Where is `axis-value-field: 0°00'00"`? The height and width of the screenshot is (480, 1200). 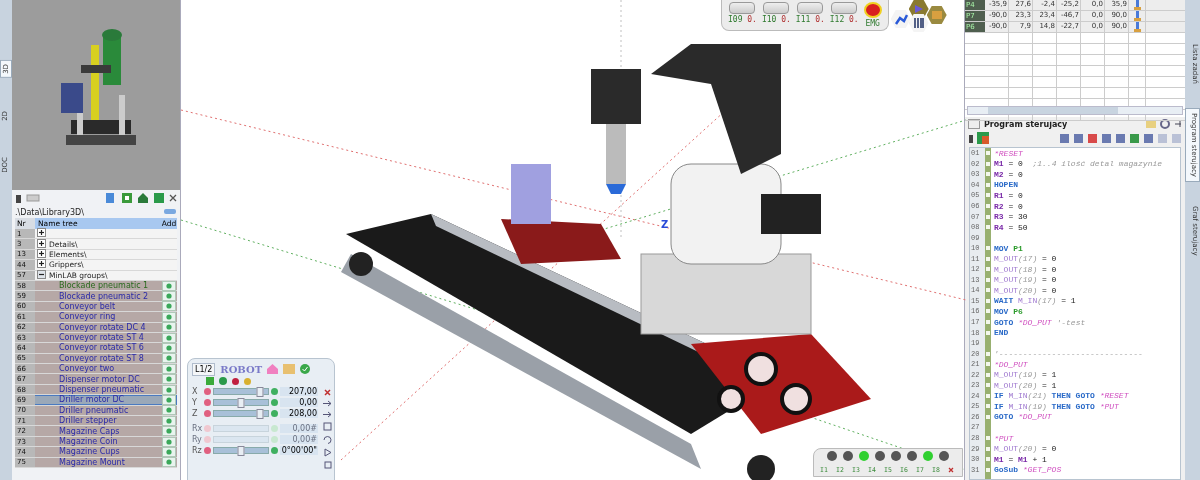
axis-value-field: 0°00'00" is located at coordinates (298, 450).